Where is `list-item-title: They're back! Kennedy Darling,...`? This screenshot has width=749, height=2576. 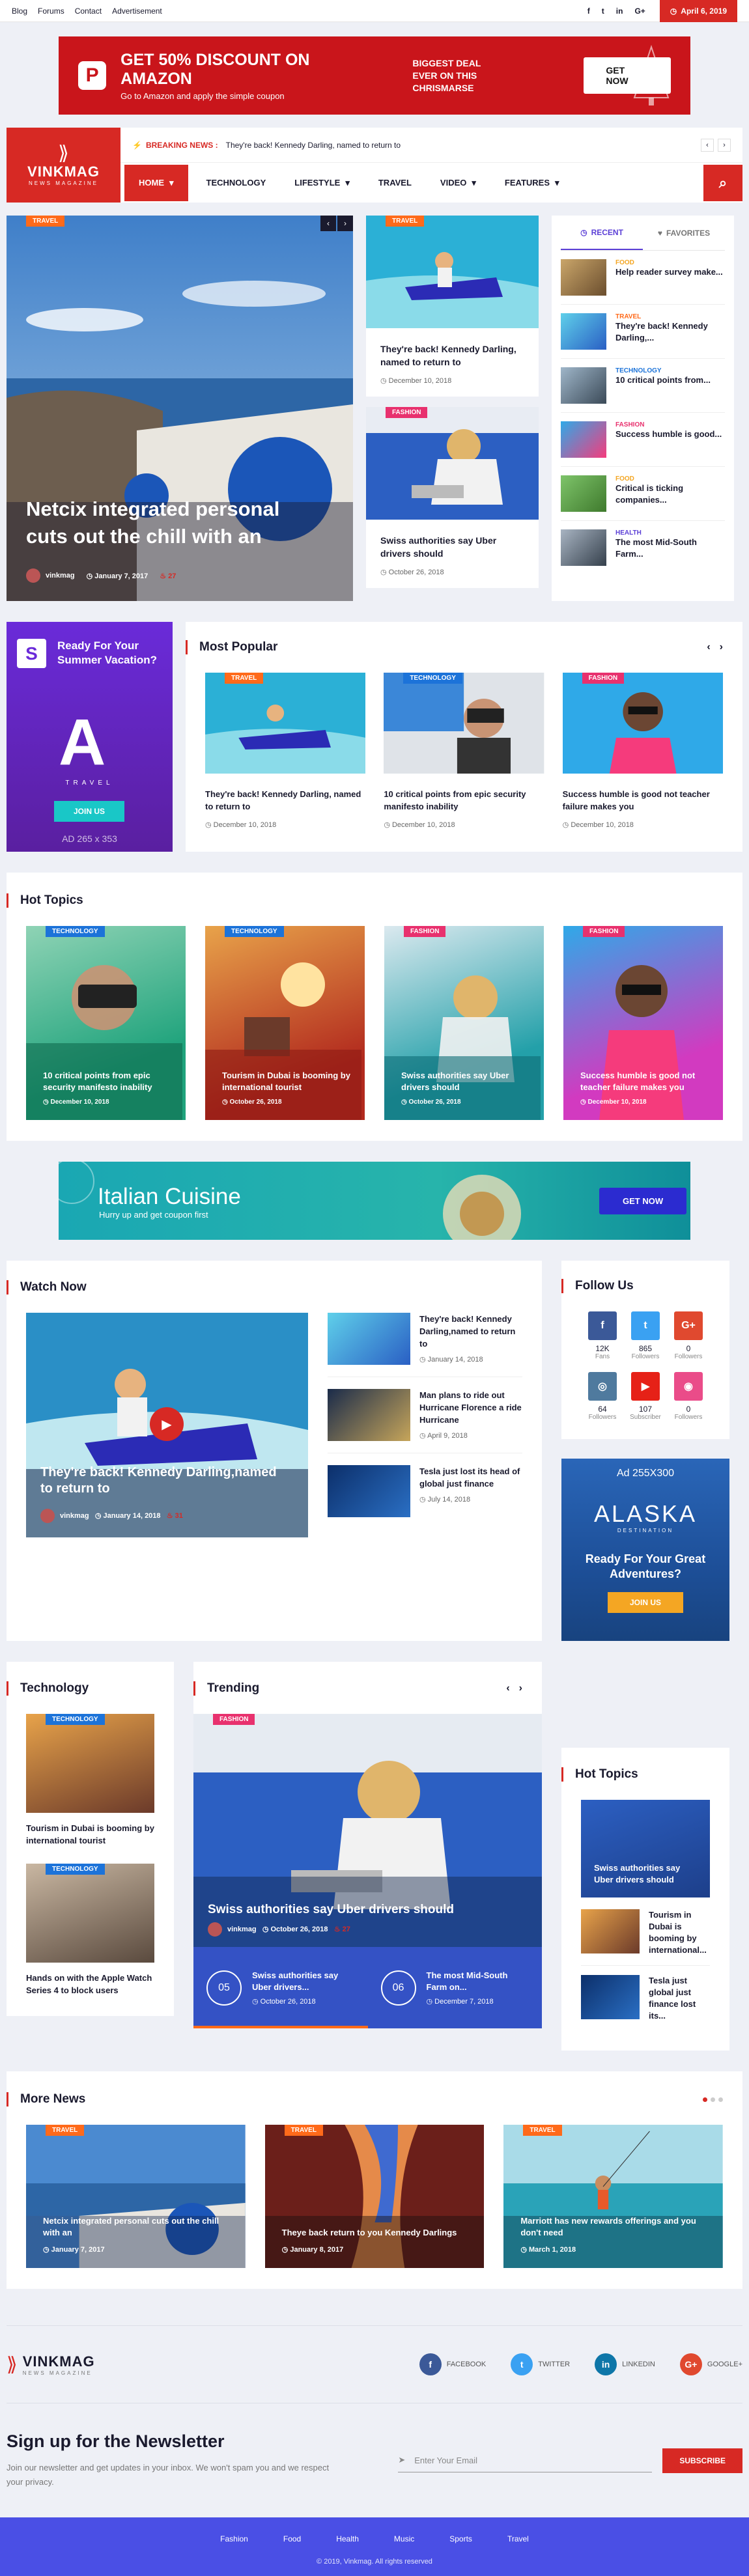 list-item-title: They're back! Kennedy Darling,... is located at coordinates (670, 332).